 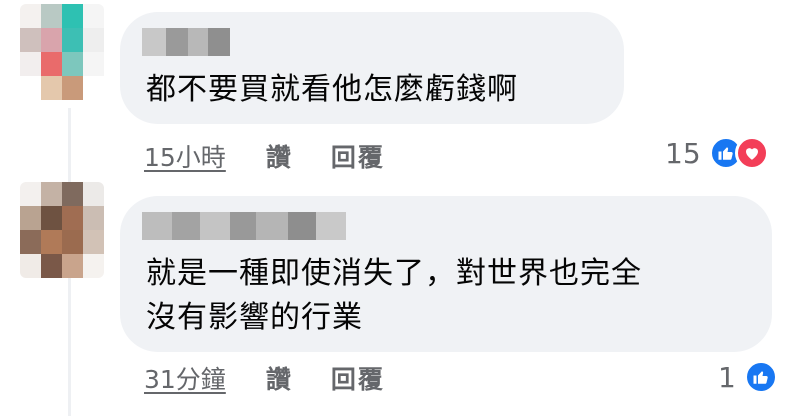 I want to click on timestamp-link: 15小時, so click(x=185, y=156).